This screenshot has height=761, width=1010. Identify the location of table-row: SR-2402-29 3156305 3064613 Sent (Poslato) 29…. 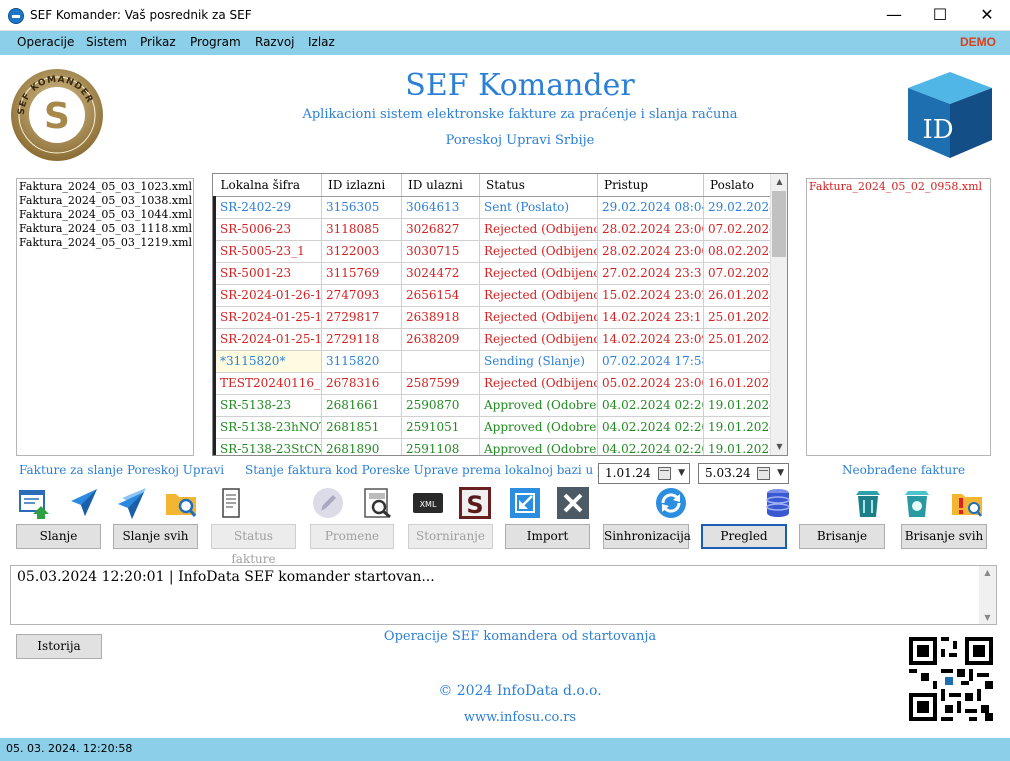
(492, 207).